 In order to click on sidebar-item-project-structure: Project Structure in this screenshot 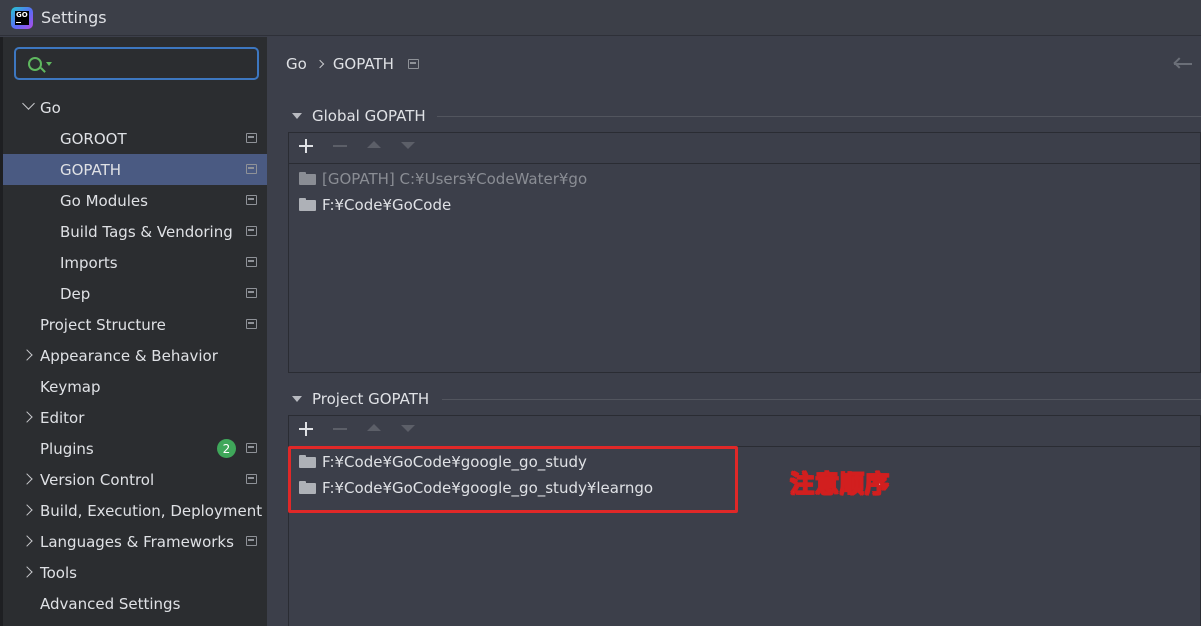, I will do `click(135, 324)`.